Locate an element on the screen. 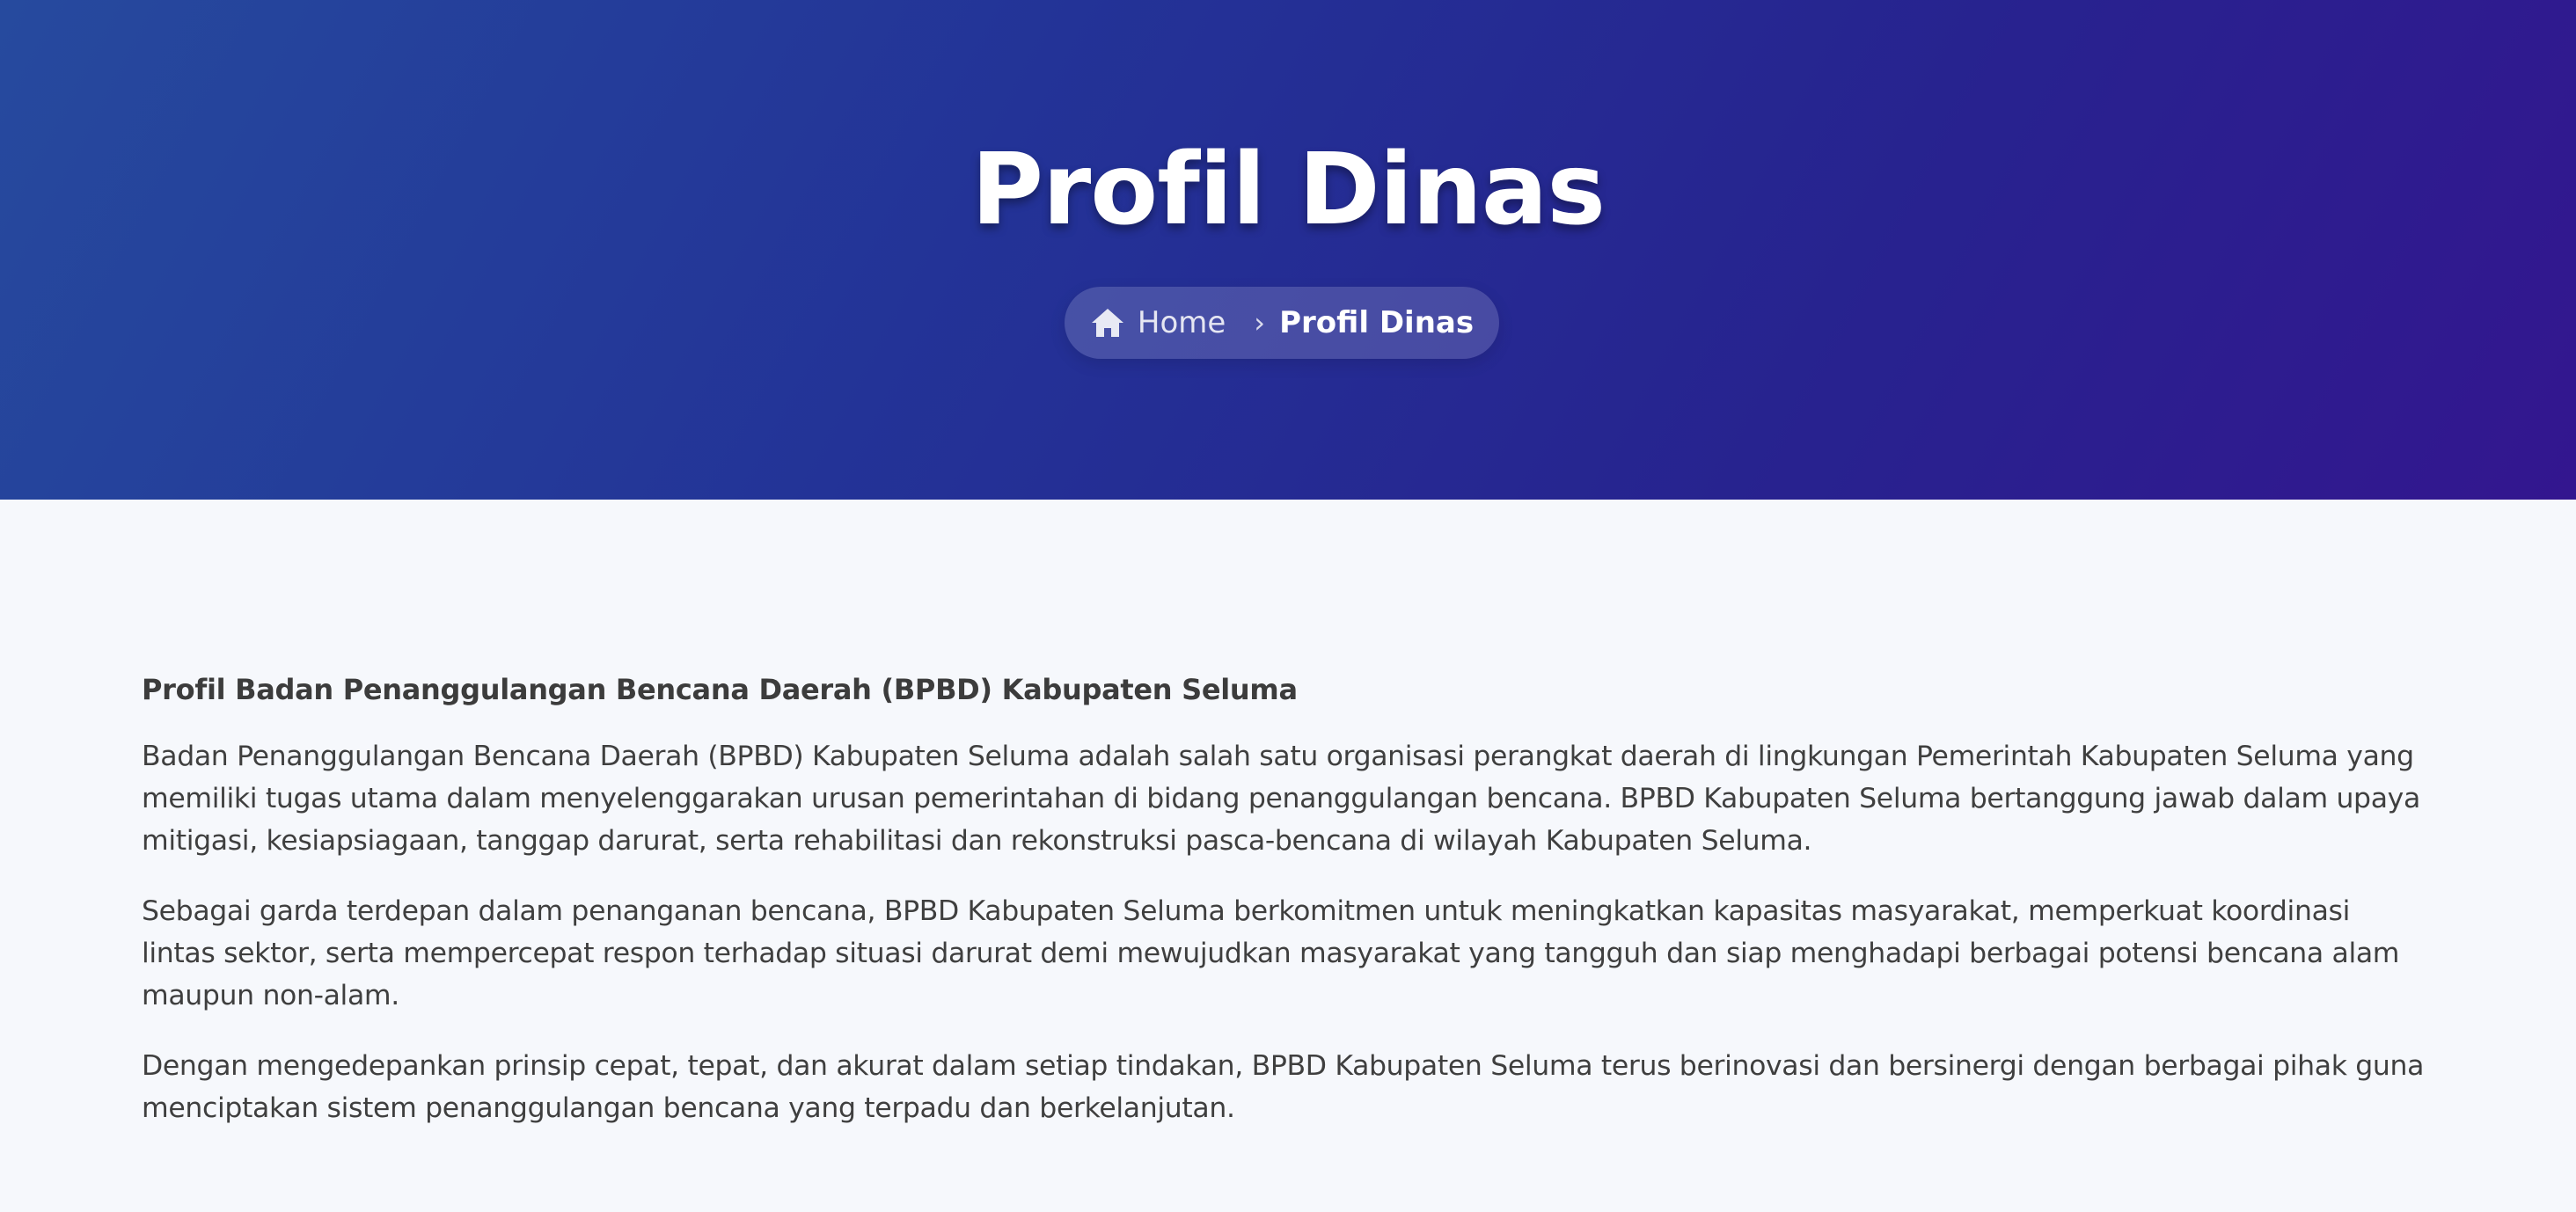 Image resolution: width=2576 pixels, height=1212 pixels. breadcrumb-current: Profil Dinas is located at coordinates (1377, 322).